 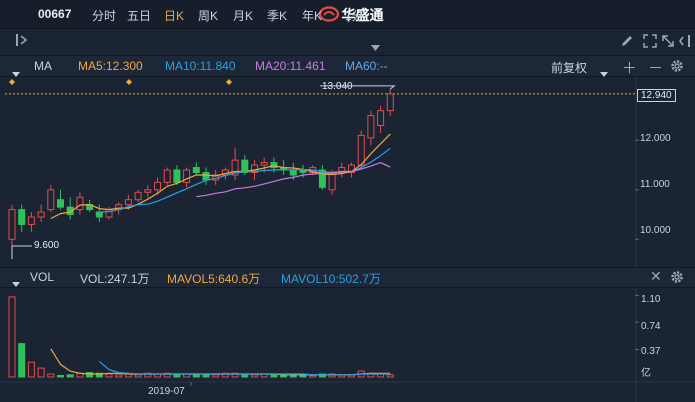 I want to click on indicator-name: MA, so click(x=43, y=66).